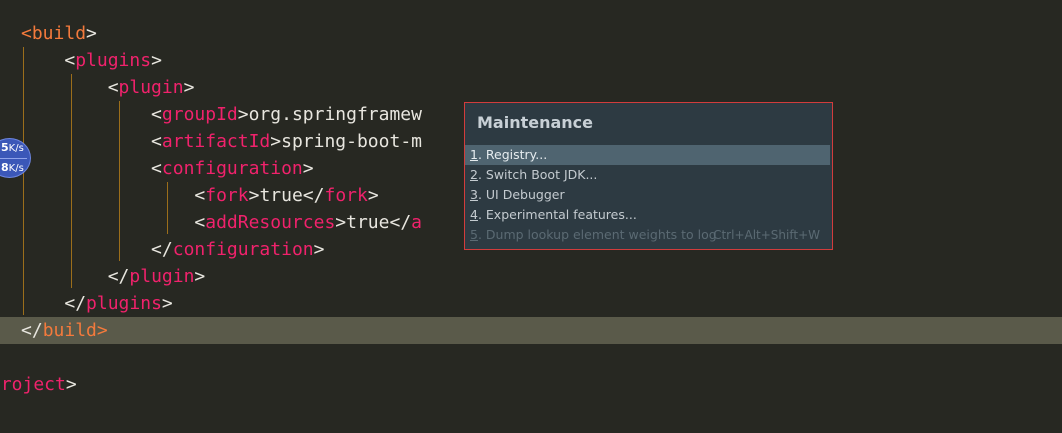 This screenshot has width=1062, height=433. Describe the element at coordinates (474, 154) in the screenshot. I see `menu-item-mnemonic: 1` at that location.